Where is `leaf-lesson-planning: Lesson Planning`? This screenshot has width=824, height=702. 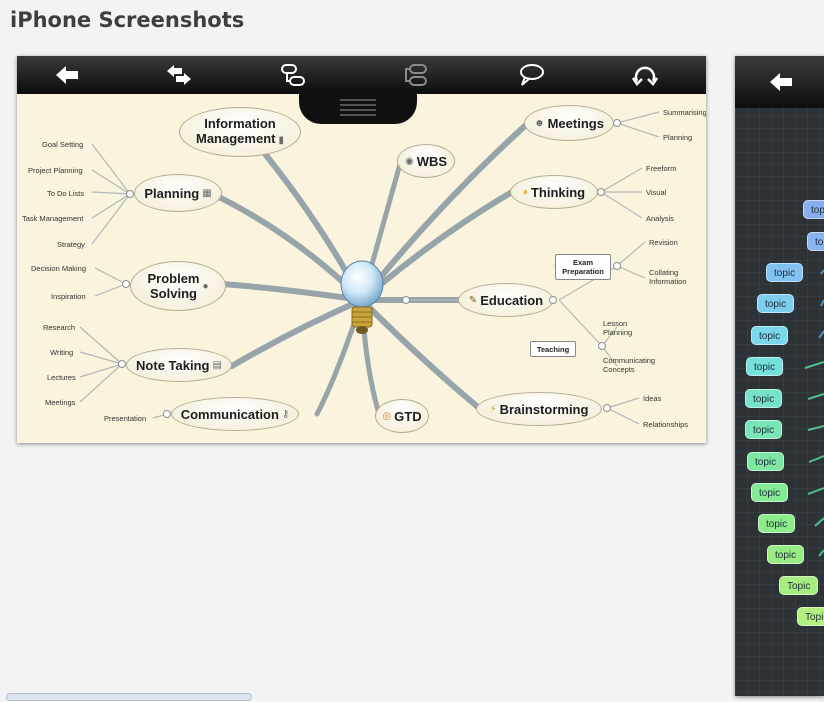 leaf-lesson-planning: Lesson Planning is located at coordinates (625, 328).